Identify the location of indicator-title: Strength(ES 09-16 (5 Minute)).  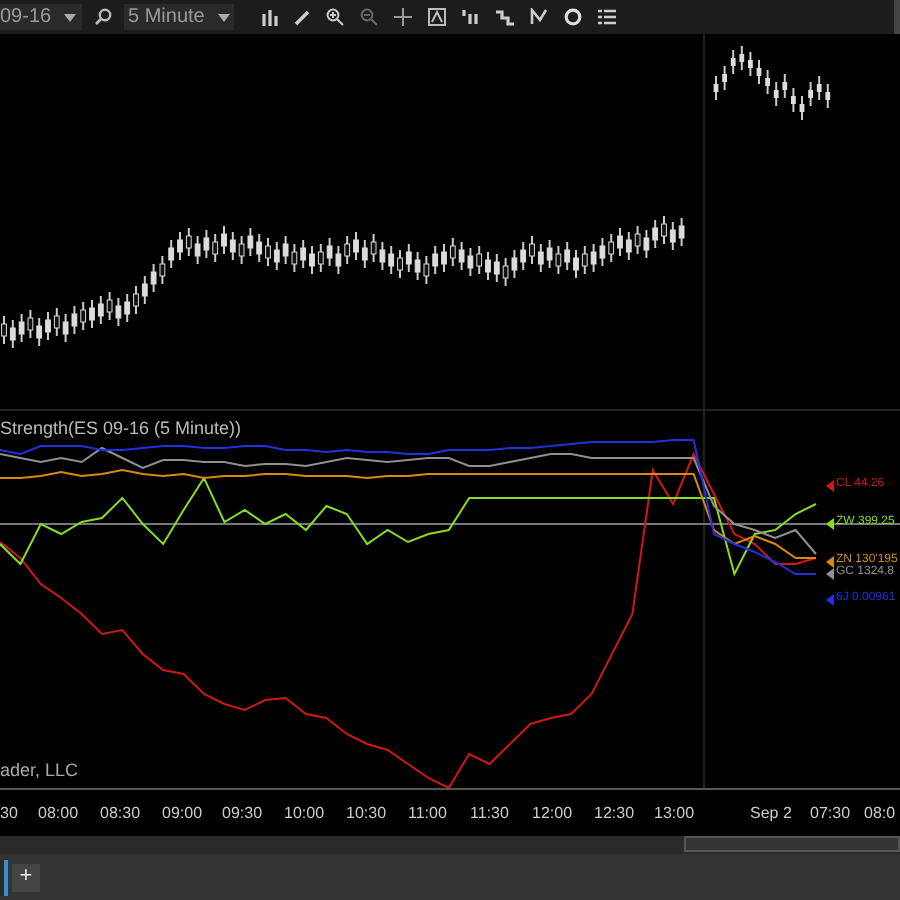
(121, 429).